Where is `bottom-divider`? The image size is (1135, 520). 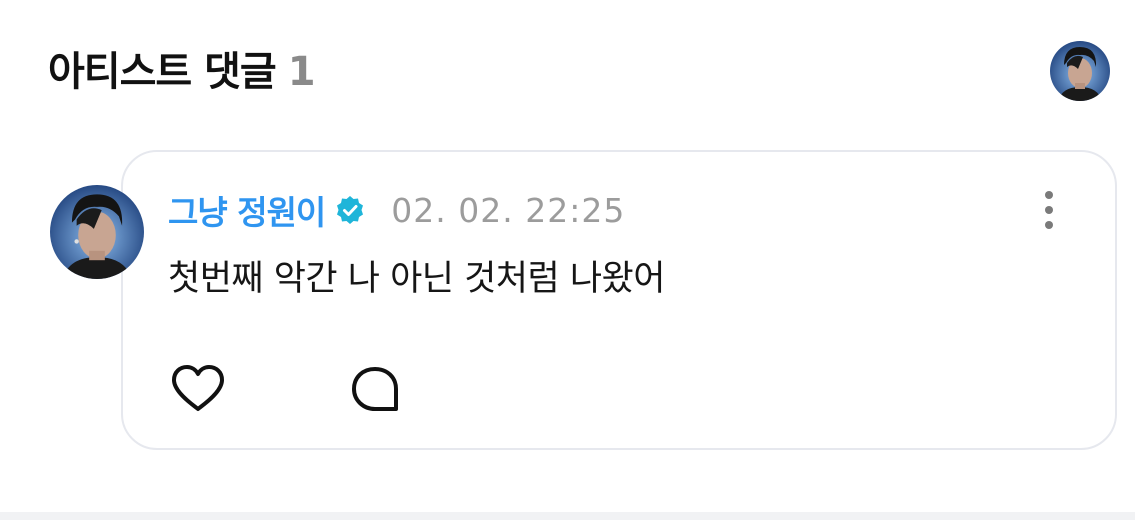
bottom-divider is located at coordinates (567, 516).